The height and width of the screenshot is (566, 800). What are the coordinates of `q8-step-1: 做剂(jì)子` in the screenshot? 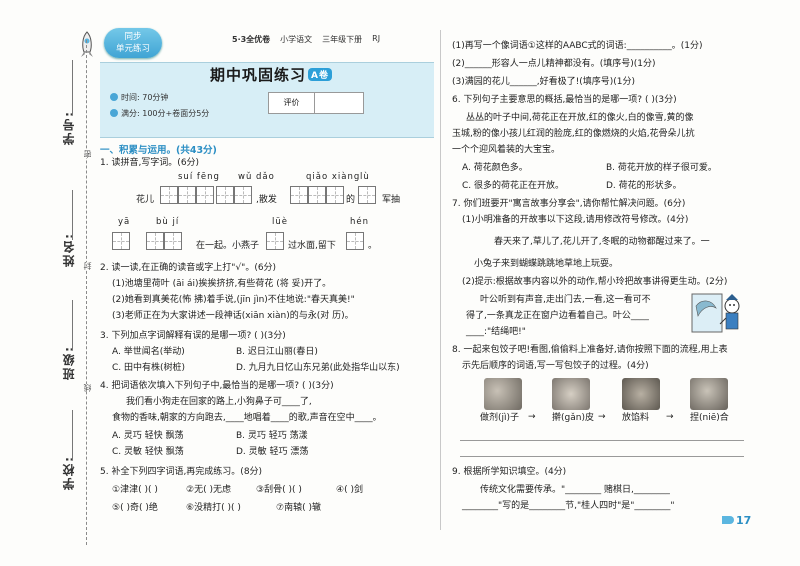 It's located at (500, 418).